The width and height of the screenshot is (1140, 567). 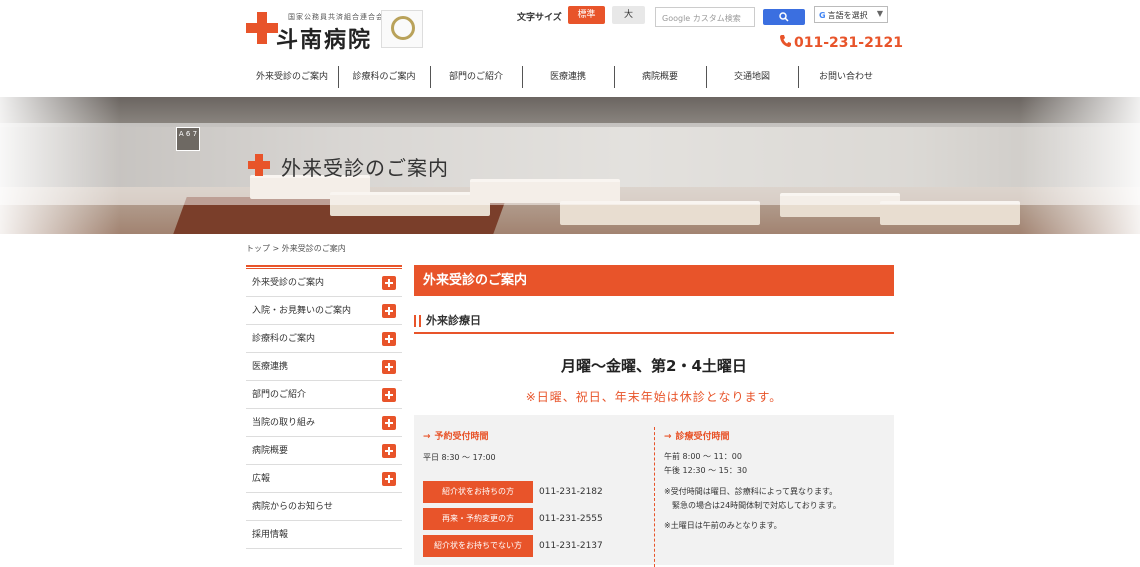 I want to click on room-sign: A 6 7, so click(x=188, y=139).